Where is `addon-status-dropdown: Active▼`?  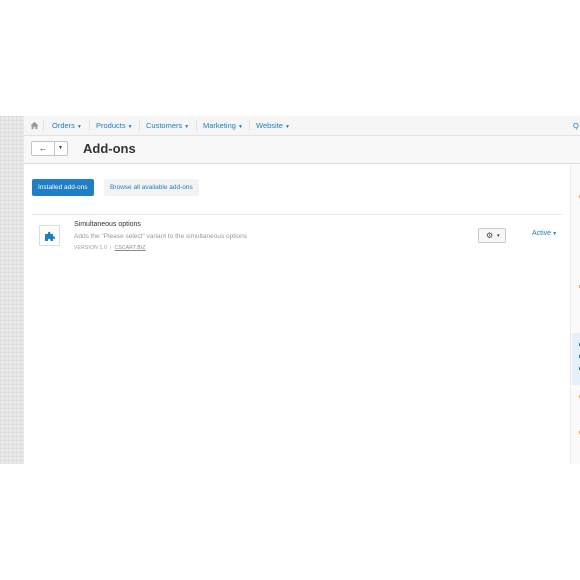 addon-status-dropdown: Active▼ is located at coordinates (544, 233).